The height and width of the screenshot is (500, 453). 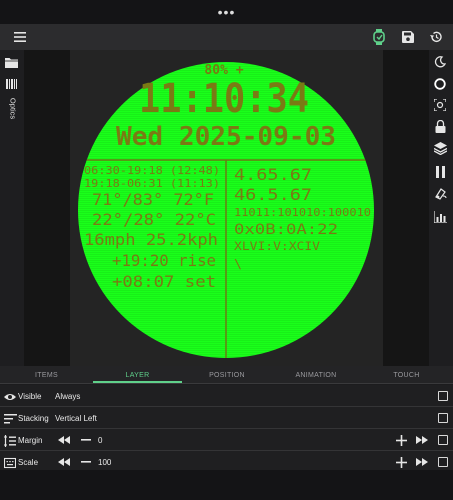 I want to click on margin-value: 0, so click(x=100, y=440).